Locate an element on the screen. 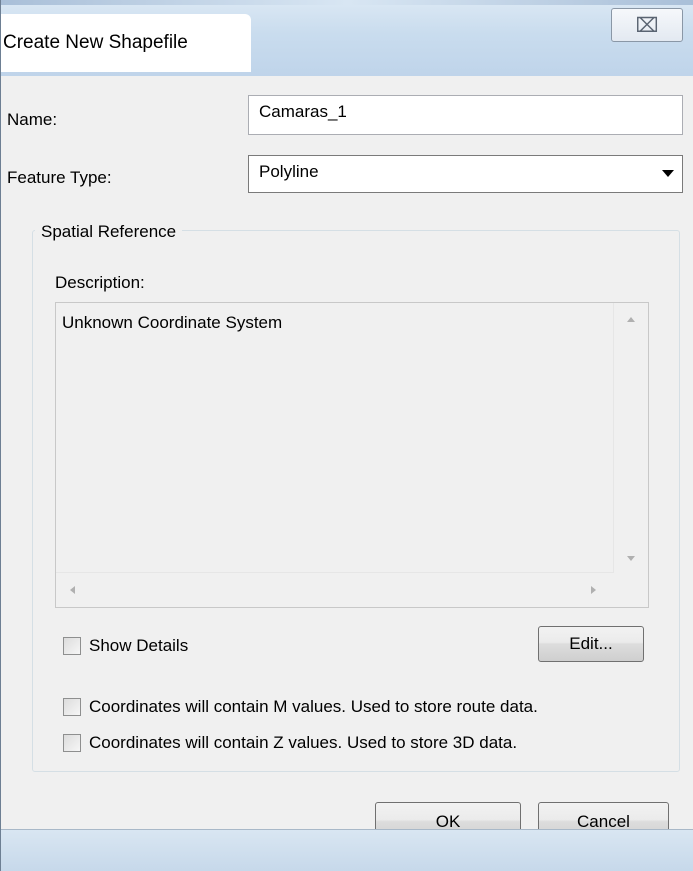 This screenshot has width=693, height=871. window-bottom-frame is located at coordinates (347, 850).